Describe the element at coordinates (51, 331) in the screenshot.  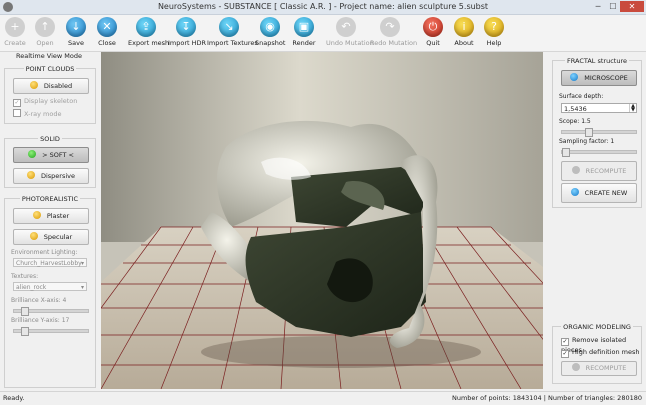
I see `brilliance-y-slider` at that location.